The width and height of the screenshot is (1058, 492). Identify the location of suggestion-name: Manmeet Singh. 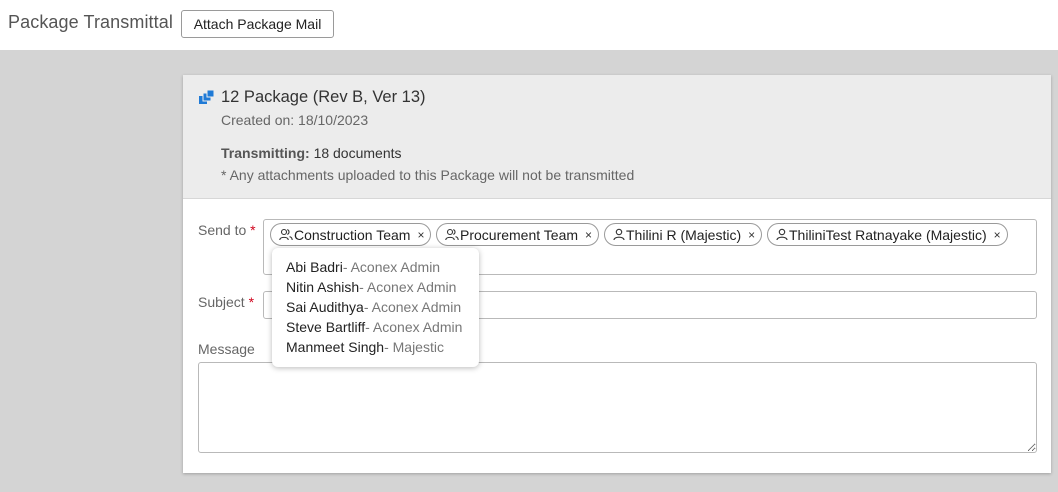
(335, 347).